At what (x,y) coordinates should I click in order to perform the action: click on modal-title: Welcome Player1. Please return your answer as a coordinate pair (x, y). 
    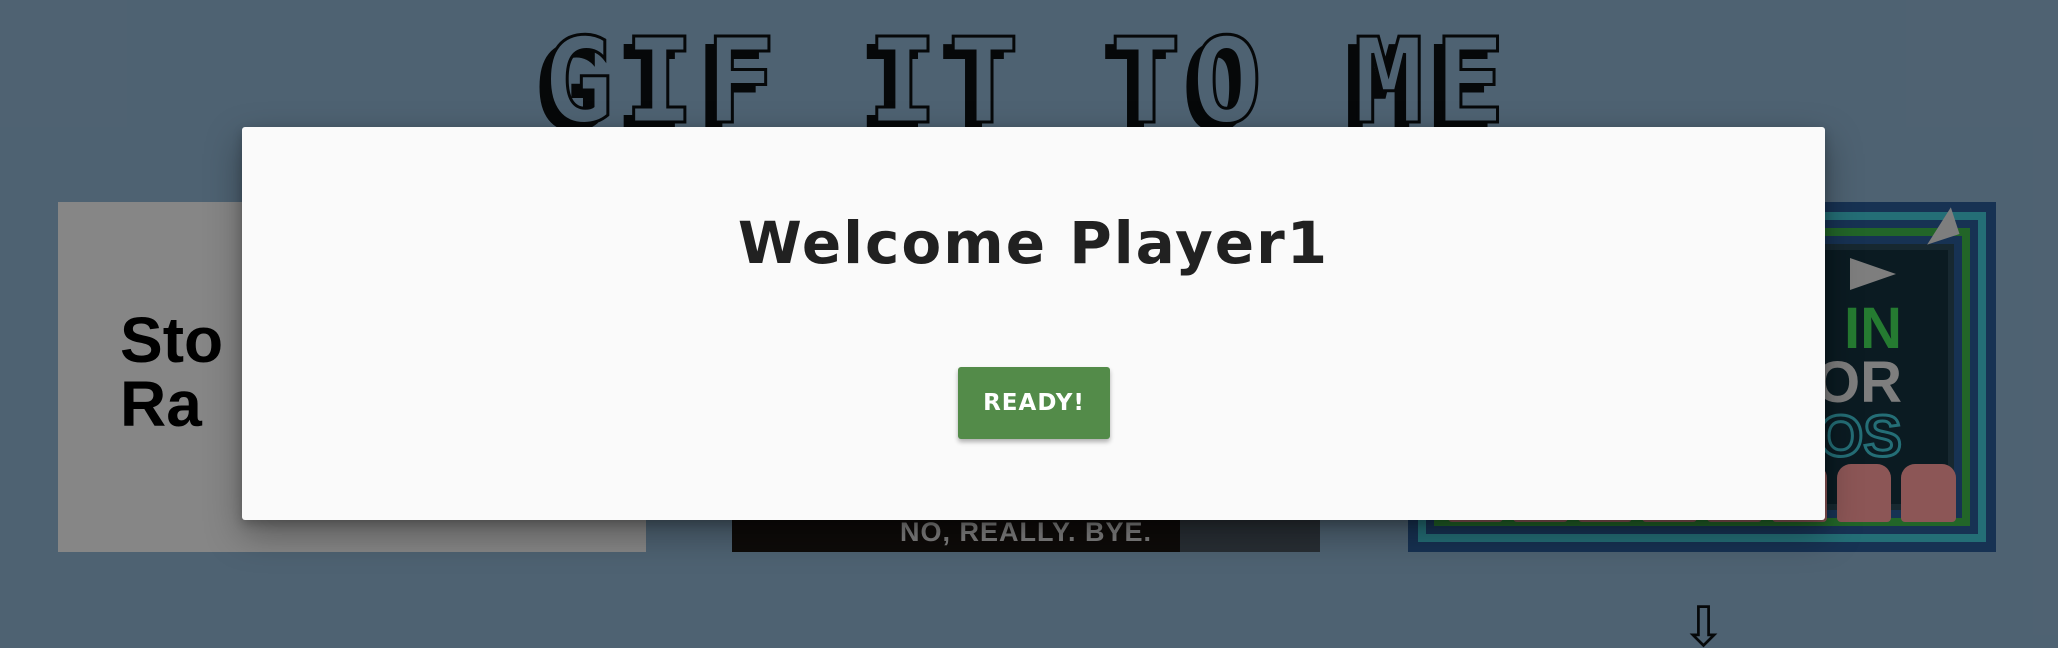
    Looking at the image, I should click on (1033, 243).